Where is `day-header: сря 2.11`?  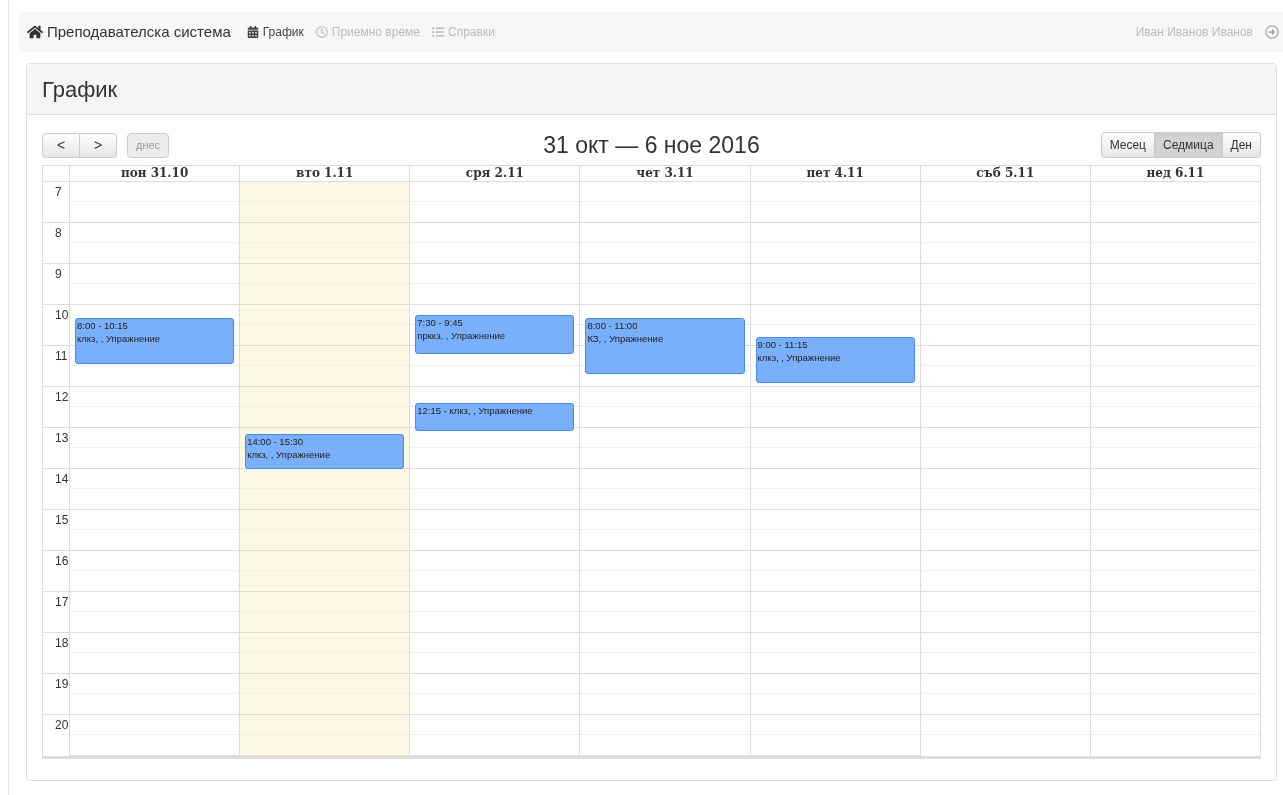
day-header: сря 2.11 is located at coordinates (495, 173).